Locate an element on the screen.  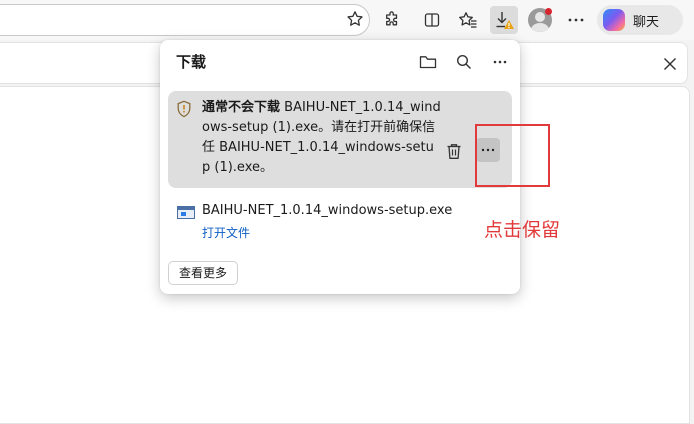
favorites-icon is located at coordinates (468, 20).